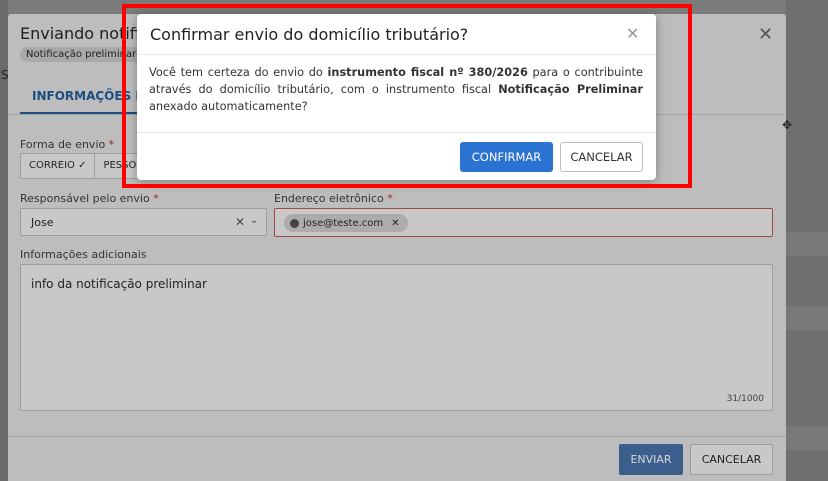 The width and height of the screenshot is (828, 481). What do you see at coordinates (81, 54) in the screenshot?
I see `notification-type-badge: Notificação preliminar` at bounding box center [81, 54].